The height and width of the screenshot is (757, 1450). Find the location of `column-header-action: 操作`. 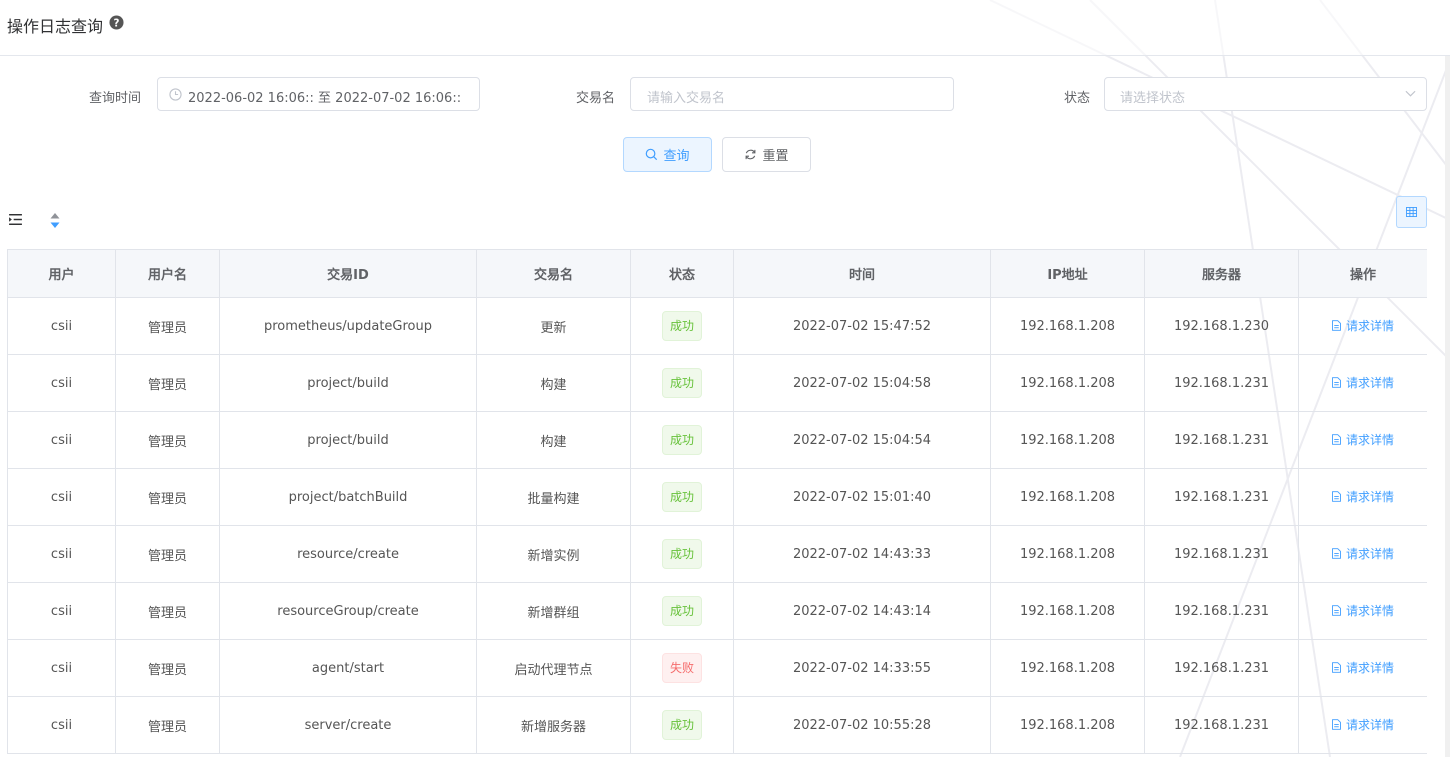

column-header-action: 操作 is located at coordinates (1362, 273).